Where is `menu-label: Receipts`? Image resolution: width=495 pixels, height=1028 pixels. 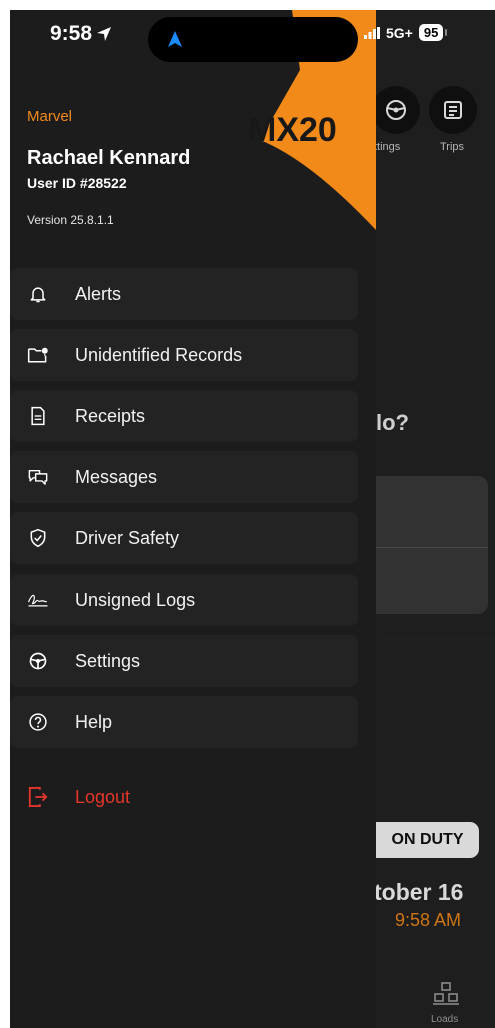
menu-label: Receipts is located at coordinates (110, 415).